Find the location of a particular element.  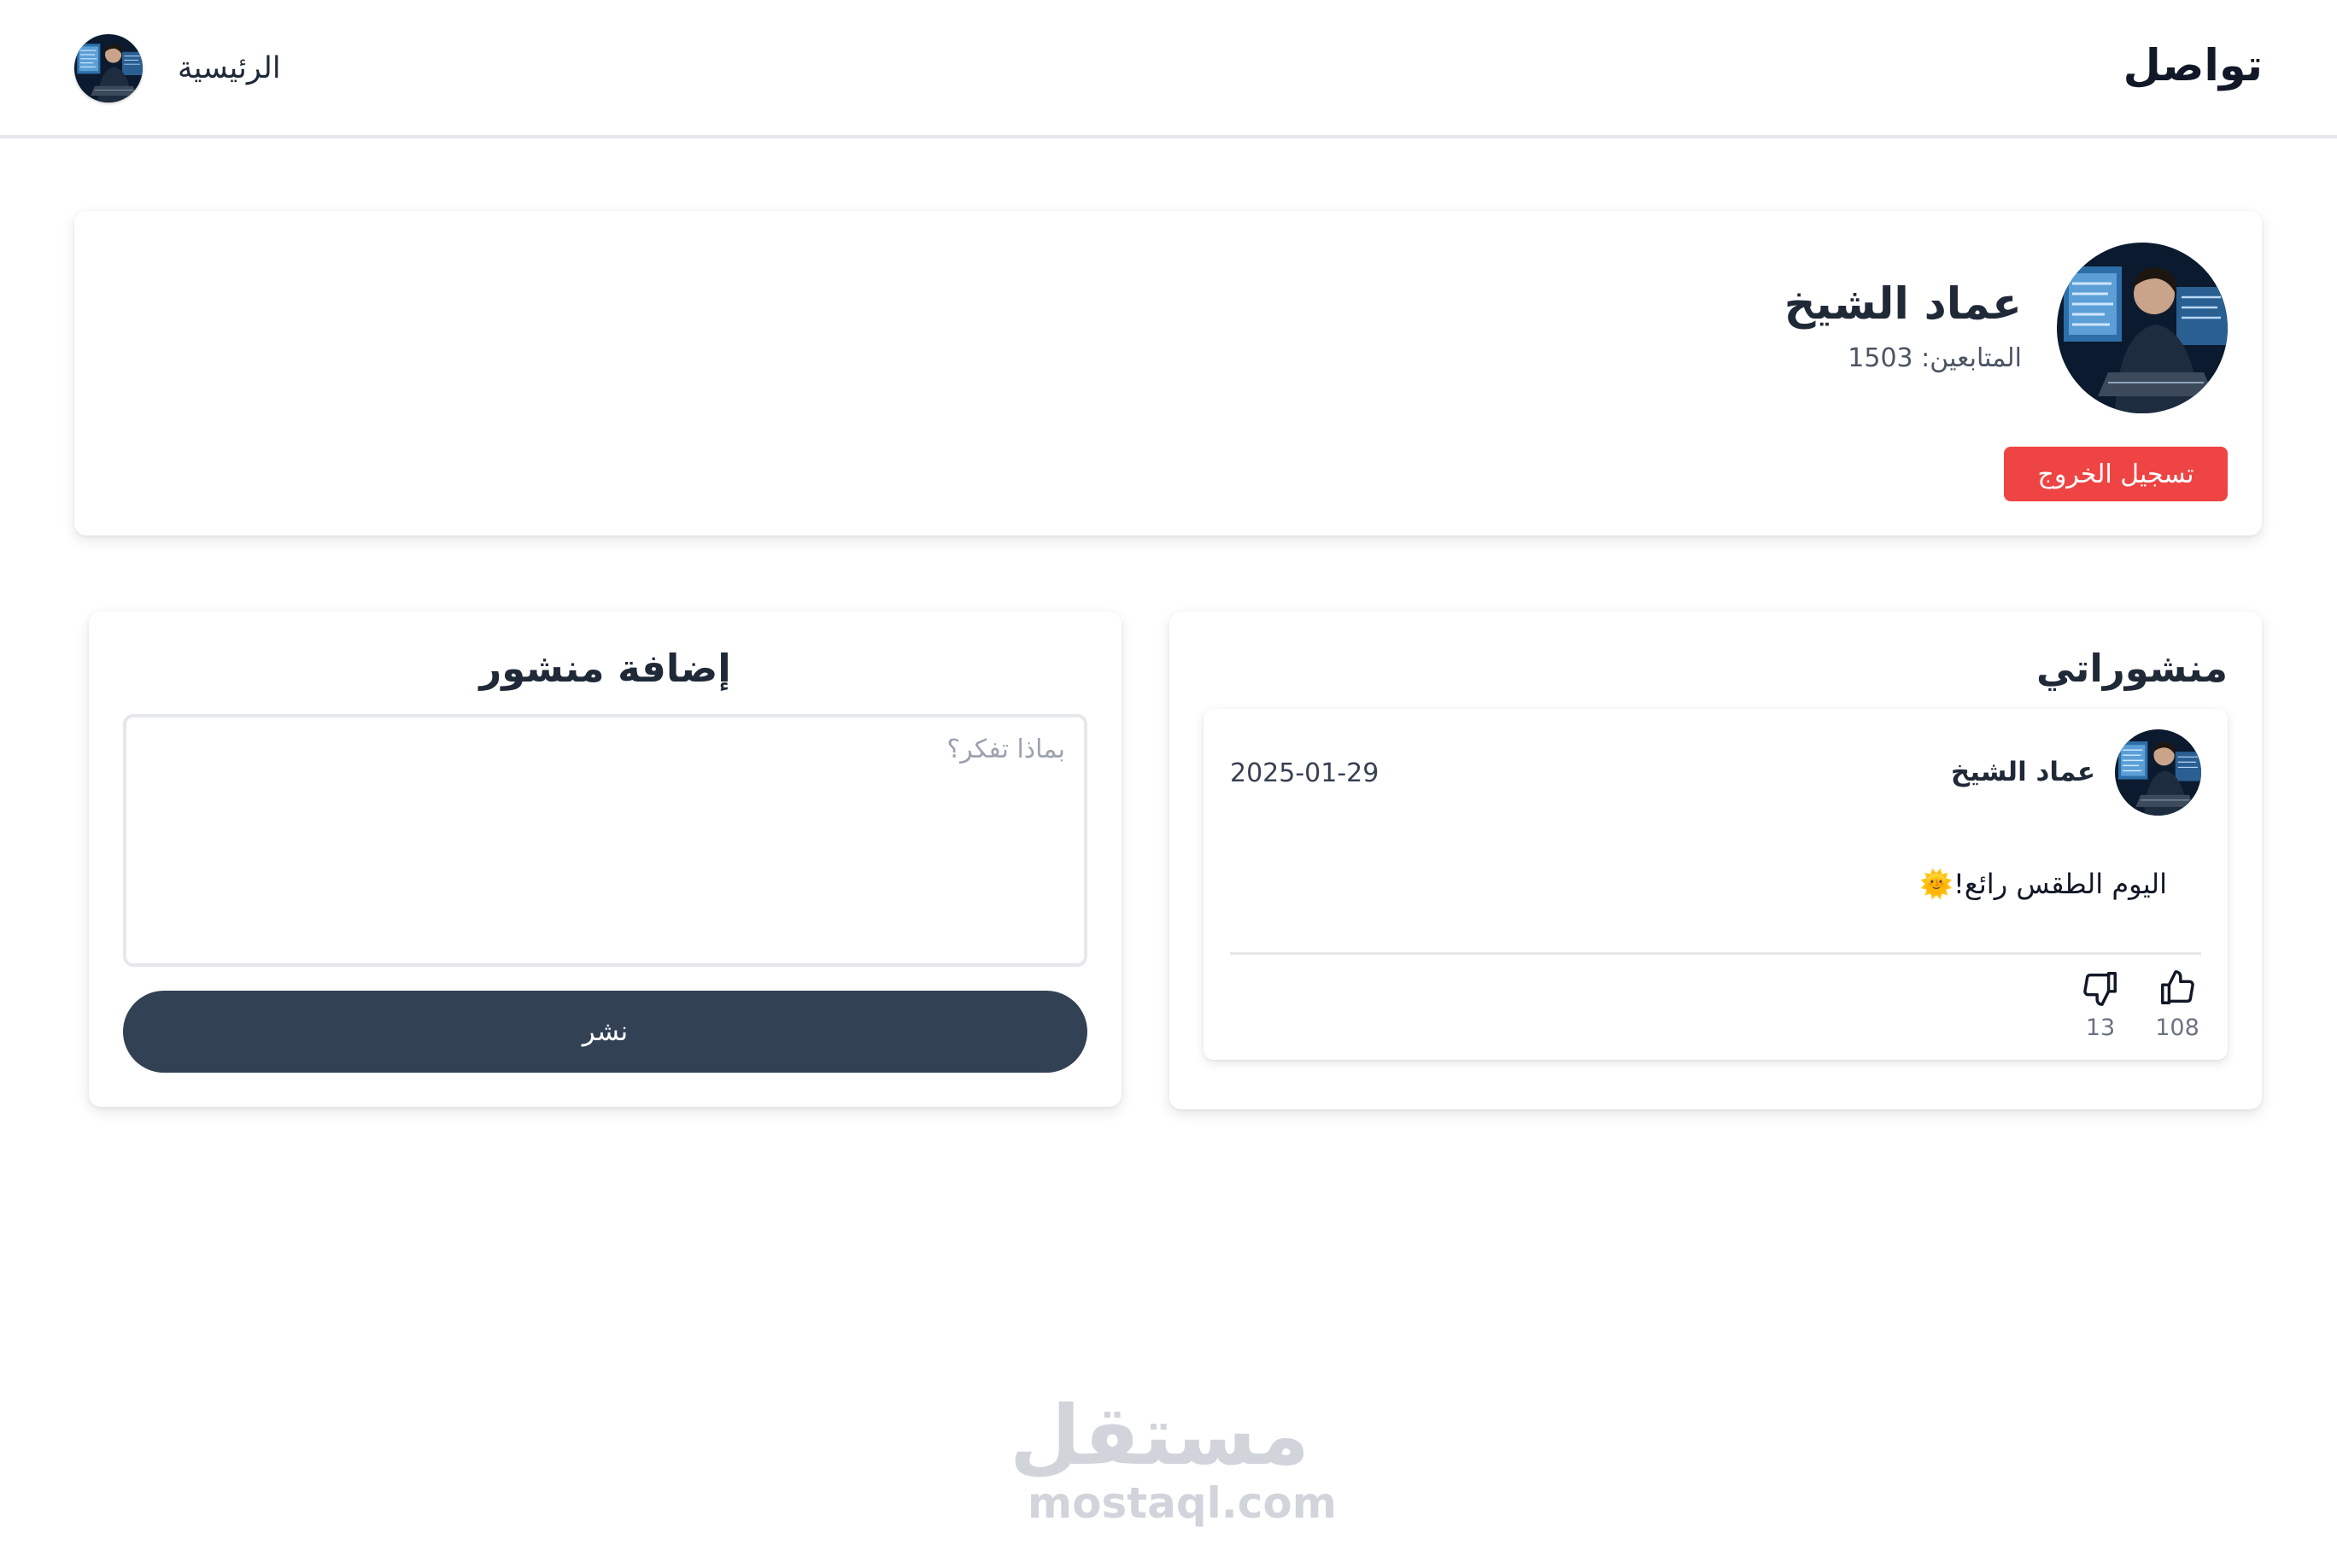

post-divider is located at coordinates (1715, 953).